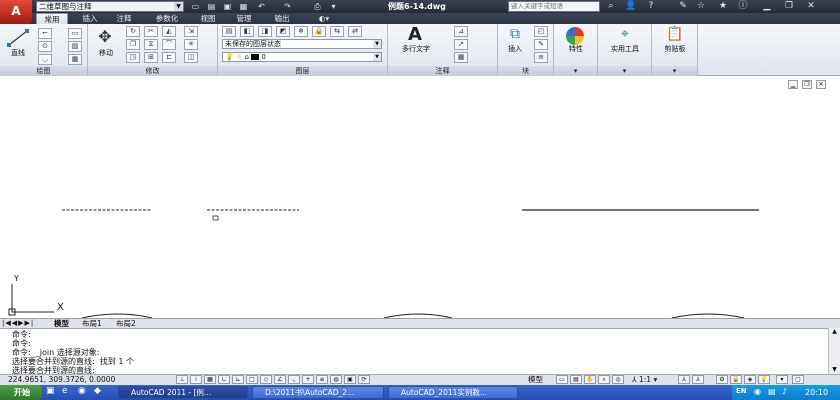  I want to click on star-icon: ★, so click(723, 6).